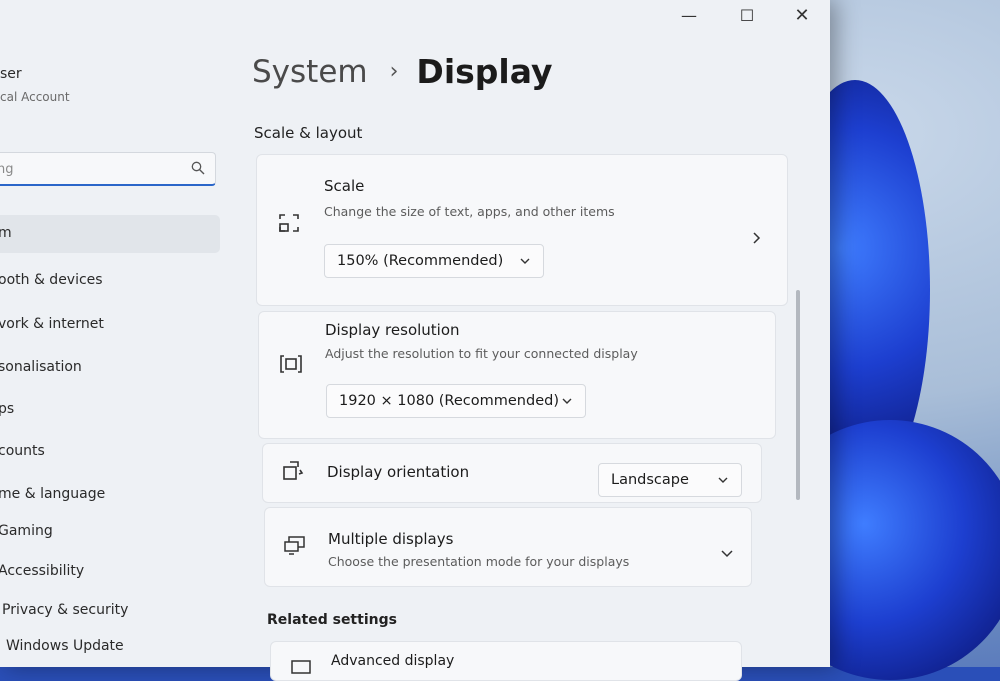 The width and height of the screenshot is (1000, 681). What do you see at coordinates (756, 238) in the screenshot?
I see `chevron-right-icon` at bounding box center [756, 238].